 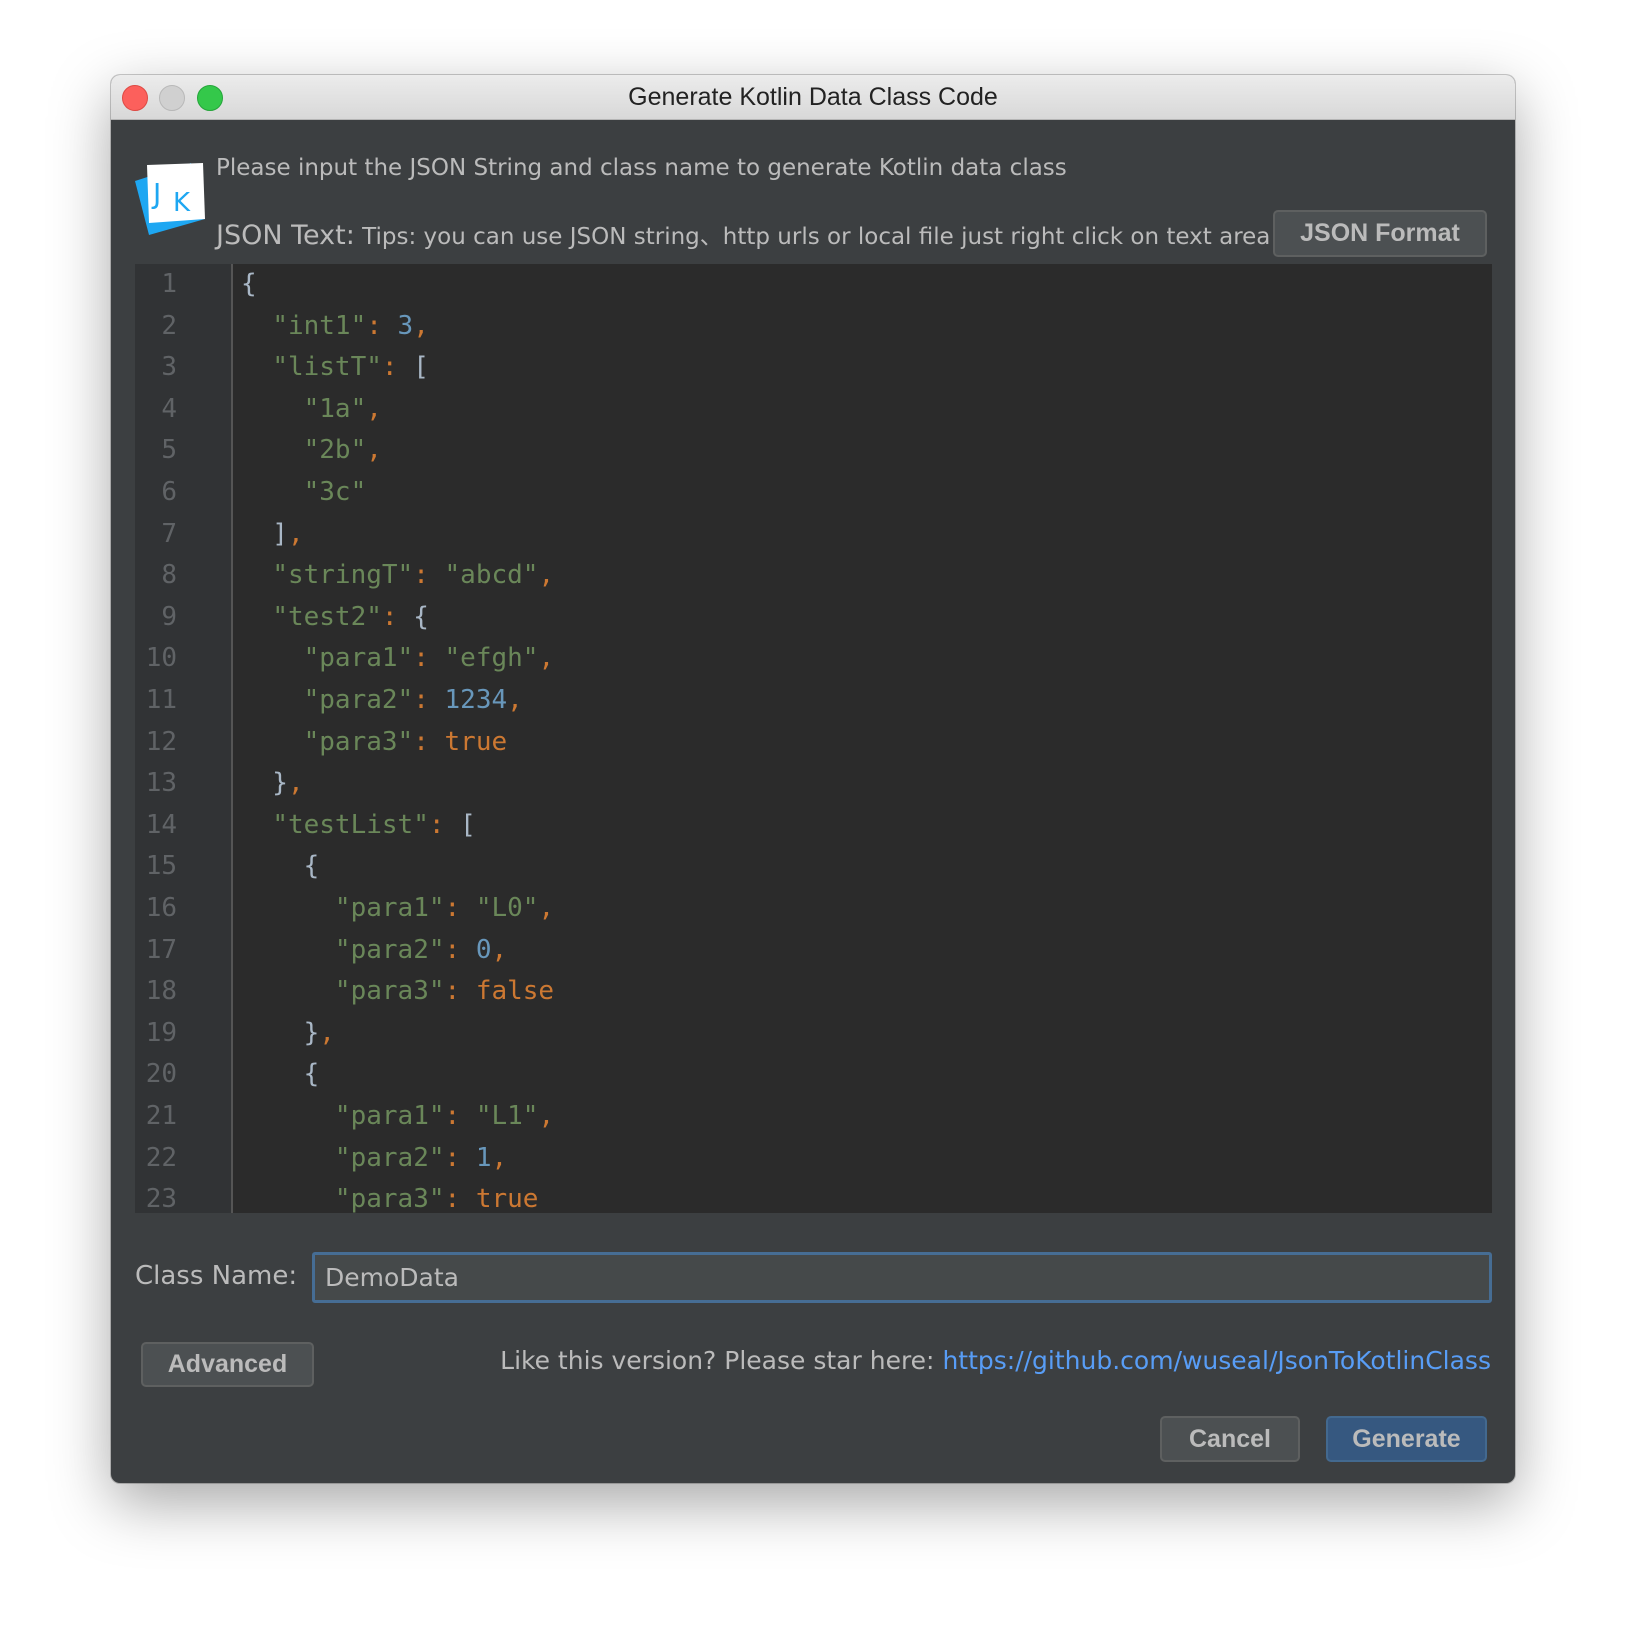 What do you see at coordinates (161, 866) in the screenshot?
I see `line-number: 15` at bounding box center [161, 866].